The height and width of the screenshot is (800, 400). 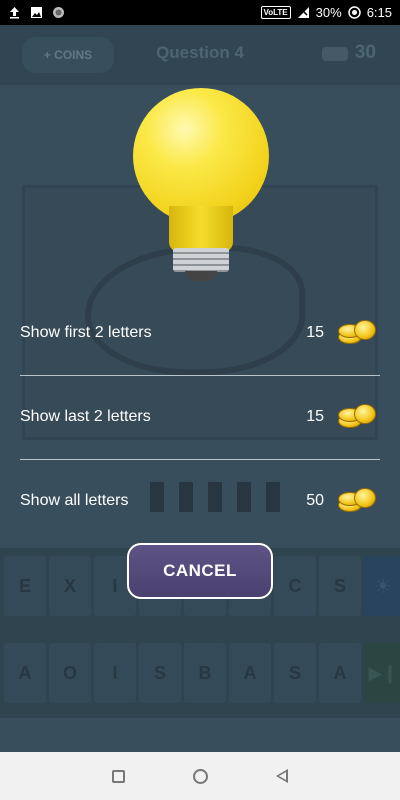 What do you see at coordinates (315, 500) in the screenshot?
I see `hint-option-cost: 50` at bounding box center [315, 500].